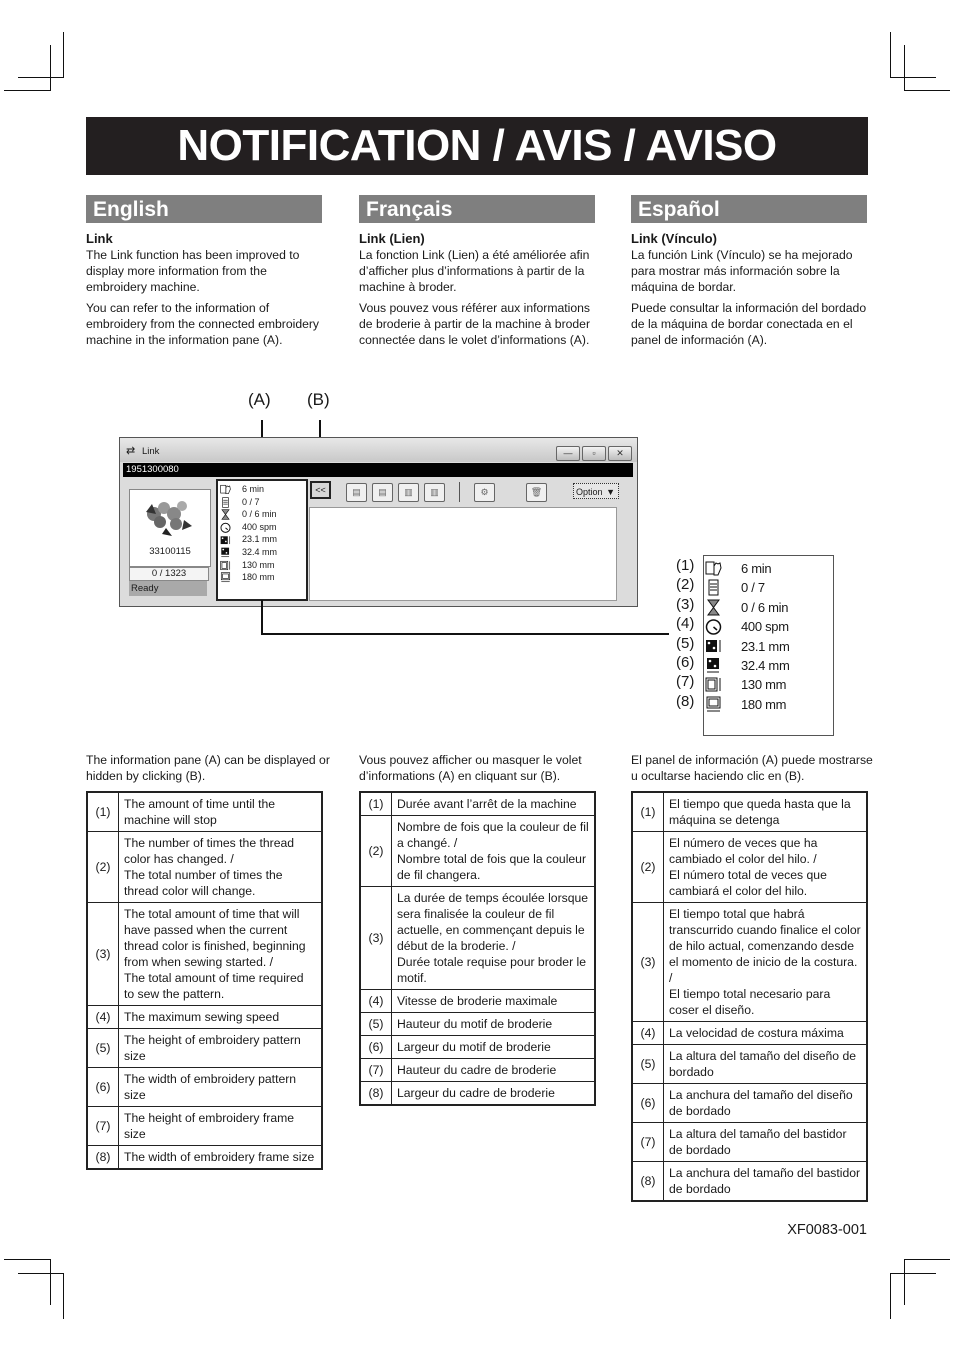 This screenshot has width=954, height=1351. What do you see at coordinates (768, 607) in the screenshot?
I see `info-pane-enlarged-row: 0 / 6 min` at bounding box center [768, 607].